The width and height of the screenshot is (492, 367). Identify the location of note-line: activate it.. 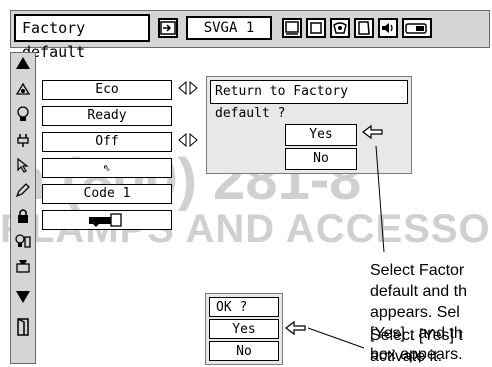
(406, 356).